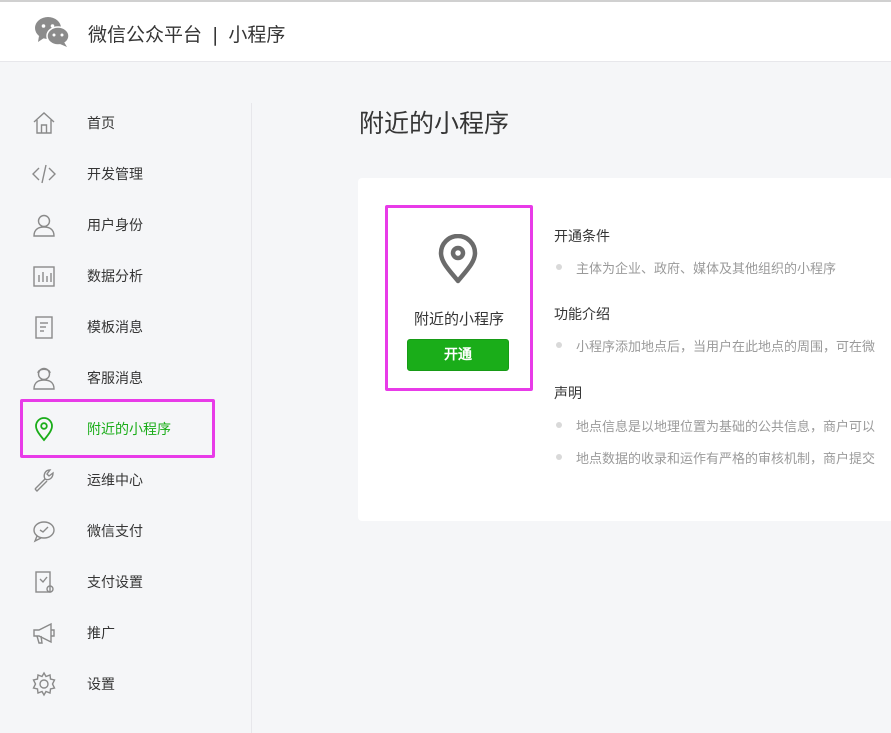 This screenshot has height=733, width=891. Describe the element at coordinates (44, 378) in the screenshot. I see `customer-service-icon` at that location.